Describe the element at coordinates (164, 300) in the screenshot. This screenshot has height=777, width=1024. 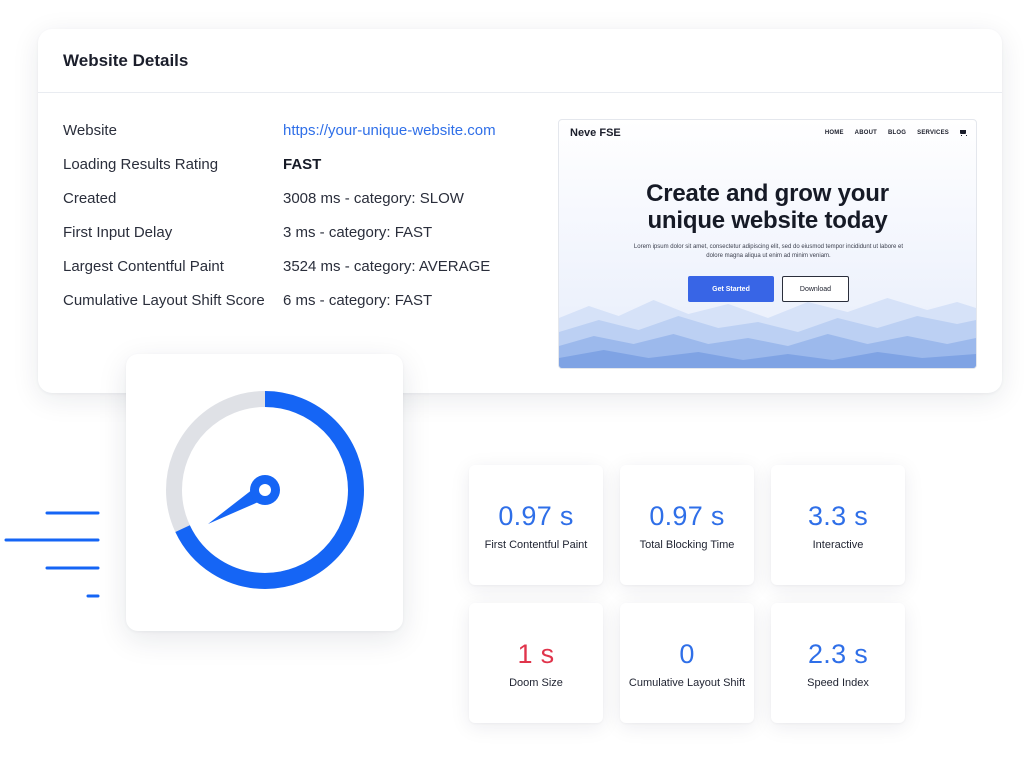
I see `detail-label: Cumulative Layout Shift Score` at that location.